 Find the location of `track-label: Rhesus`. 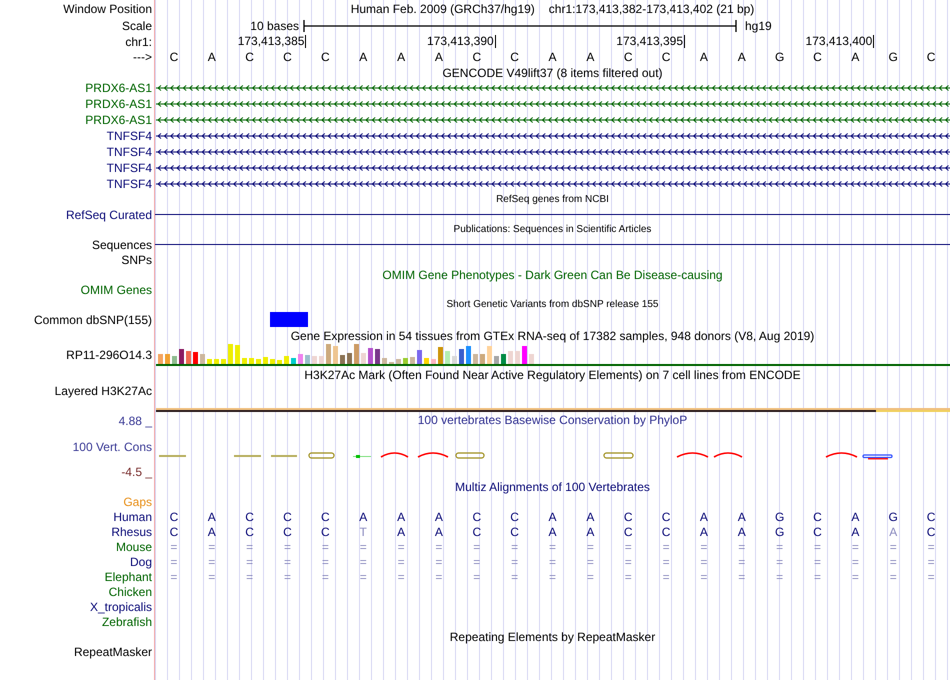

track-label: Rhesus is located at coordinates (131, 531).